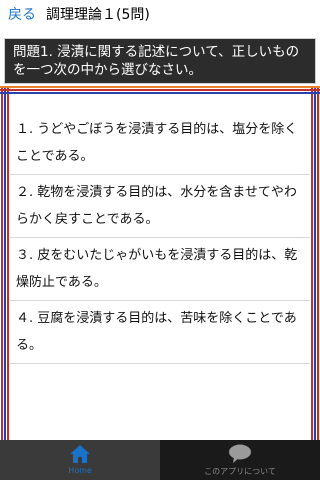 This screenshot has height=480, width=320. What do you see at coordinates (80, 470) in the screenshot?
I see `tab-home-label: Home` at bounding box center [80, 470].